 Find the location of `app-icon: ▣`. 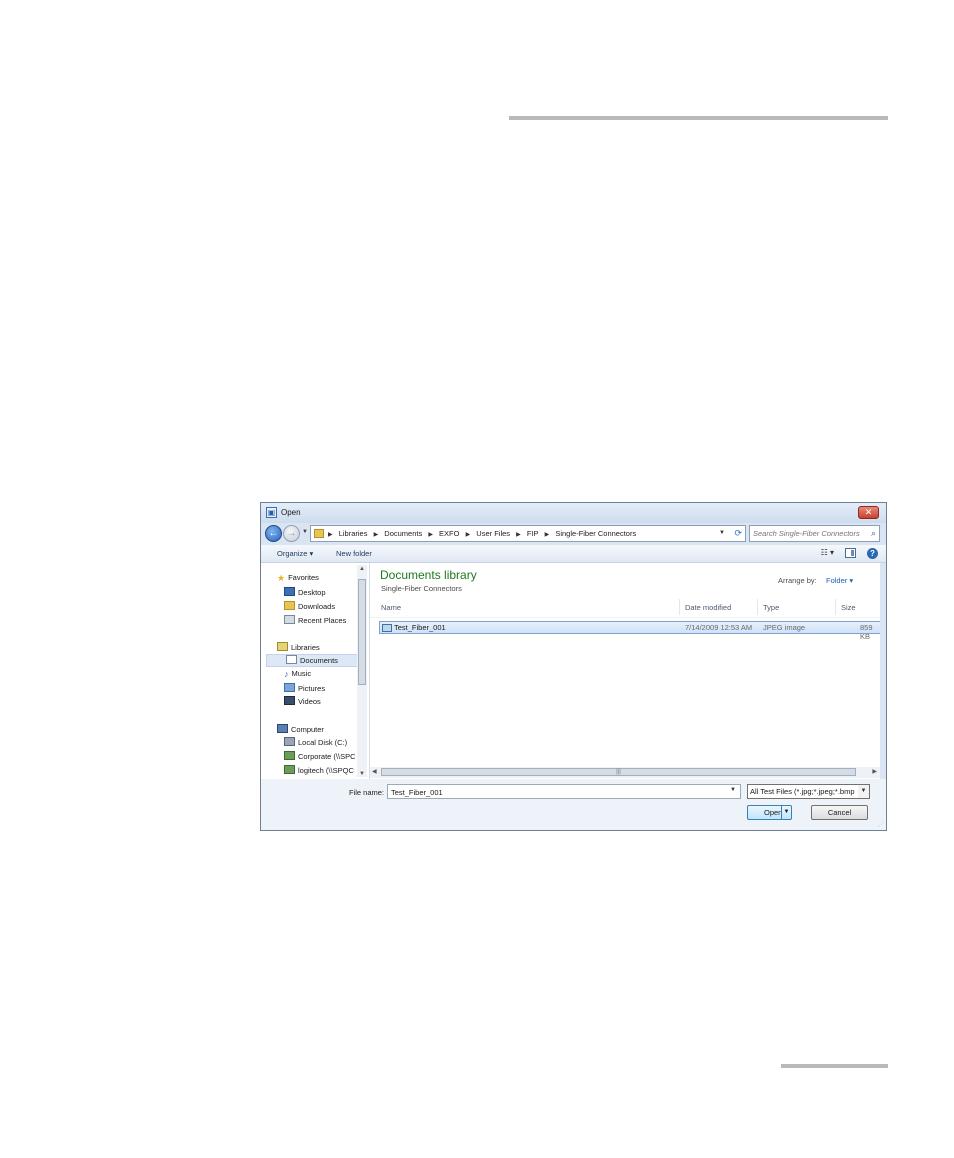

app-icon: ▣ is located at coordinates (271, 512).